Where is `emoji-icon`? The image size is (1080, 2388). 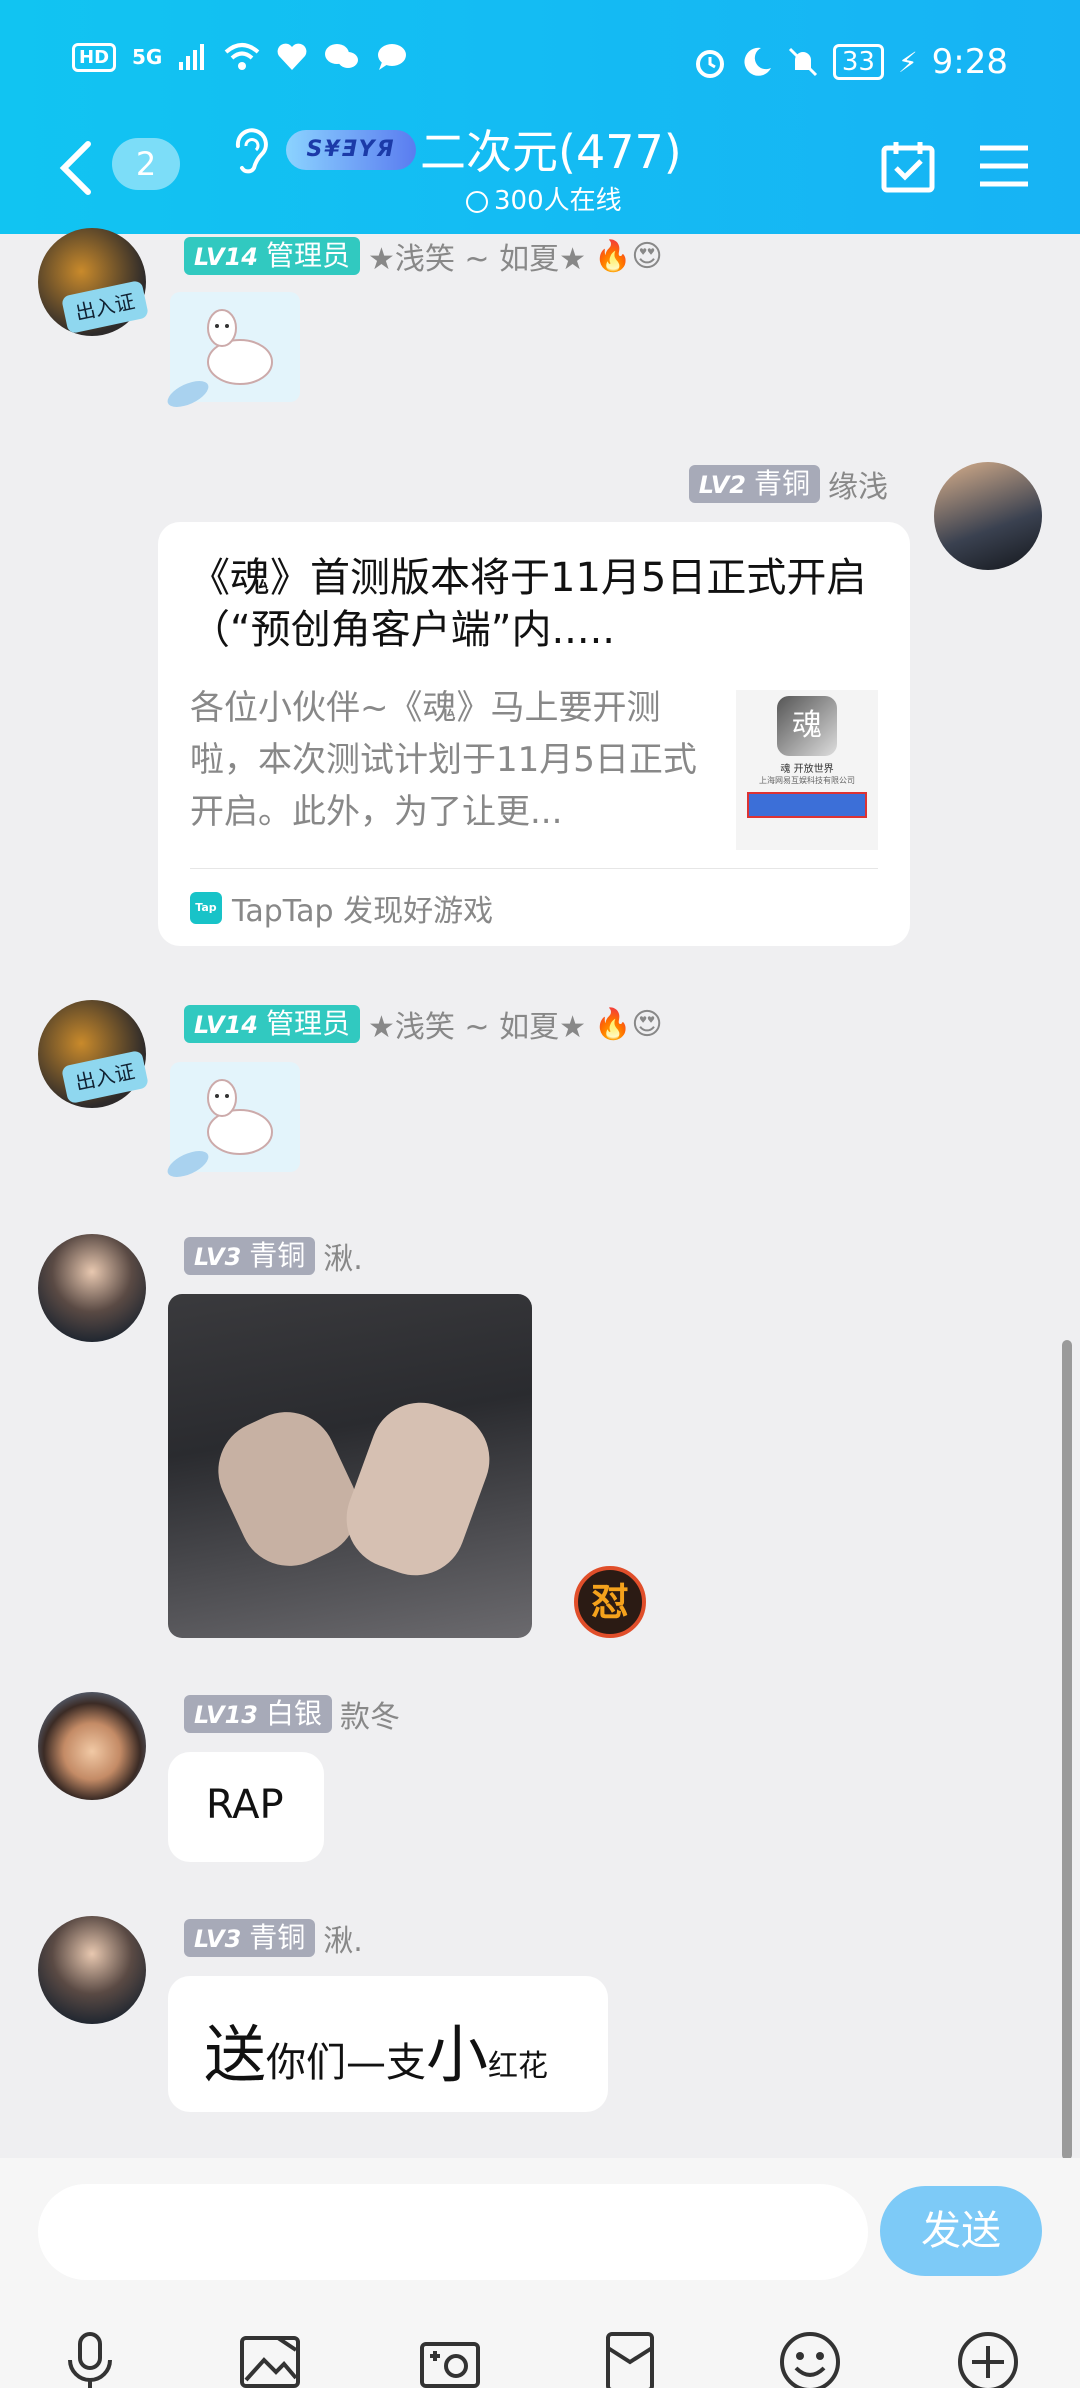
emoji-icon is located at coordinates (810, 2359).